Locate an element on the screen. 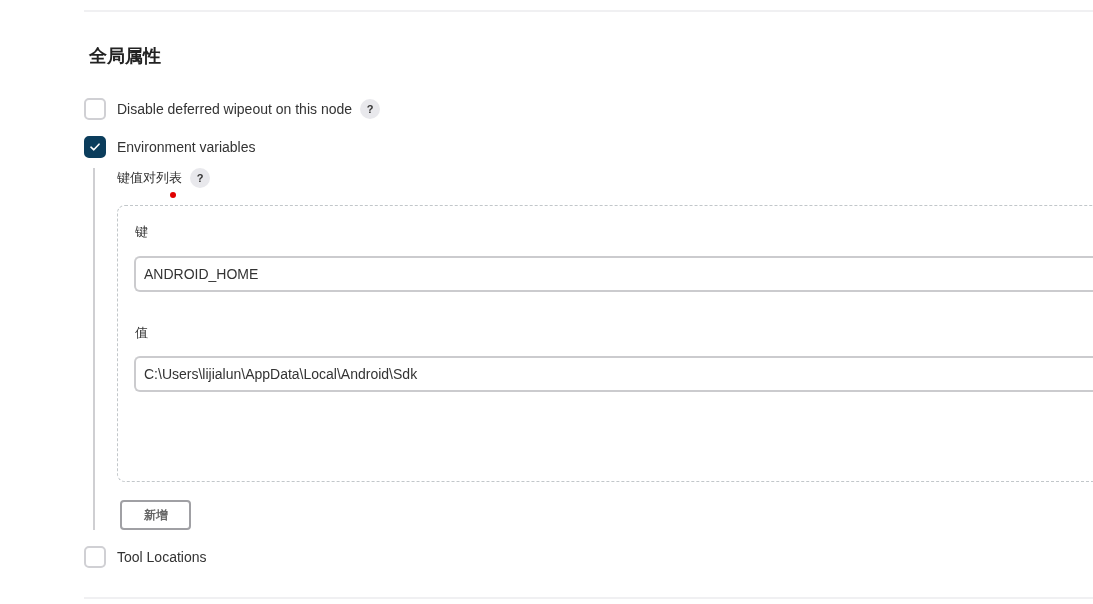 Image resolution: width=1093 pixels, height=604 pixels. checkbox is located at coordinates (95, 147).